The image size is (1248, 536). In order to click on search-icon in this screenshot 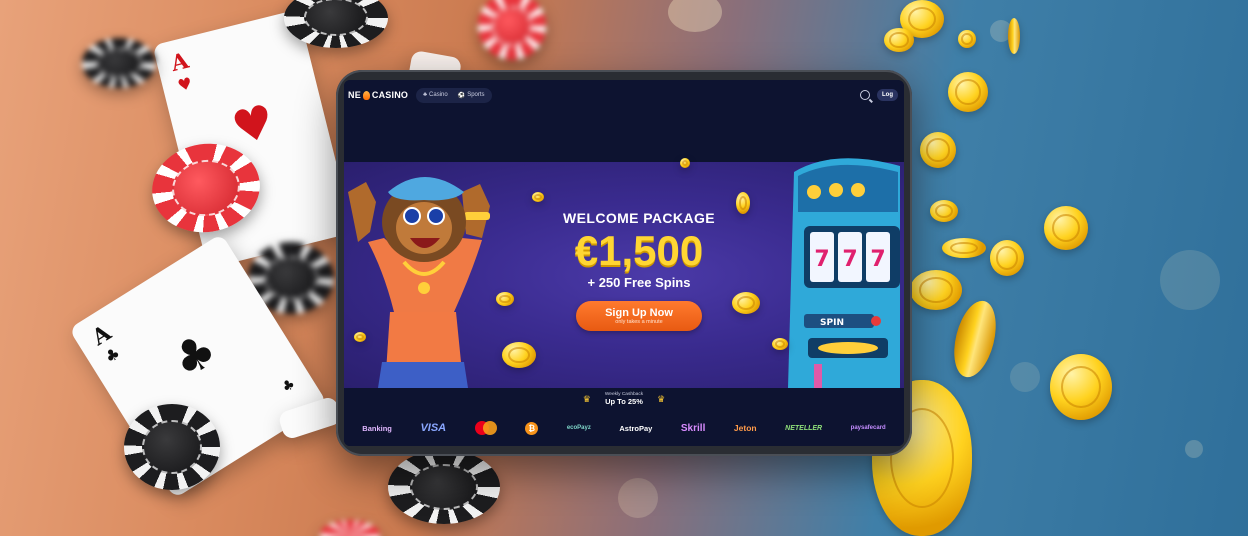, I will do `click(865, 95)`.